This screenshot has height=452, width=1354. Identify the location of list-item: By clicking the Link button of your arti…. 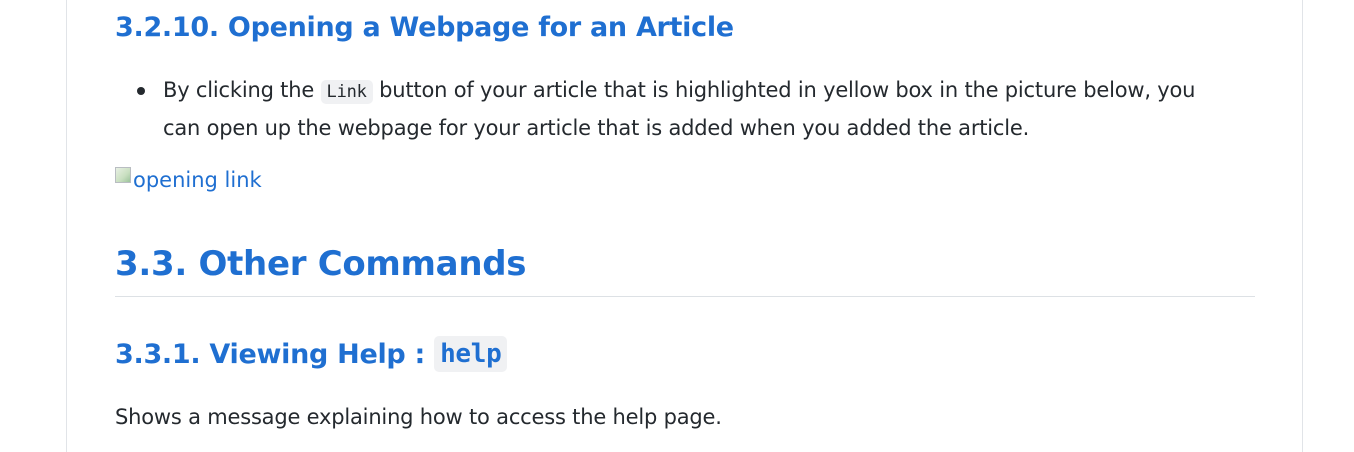
(685, 109).